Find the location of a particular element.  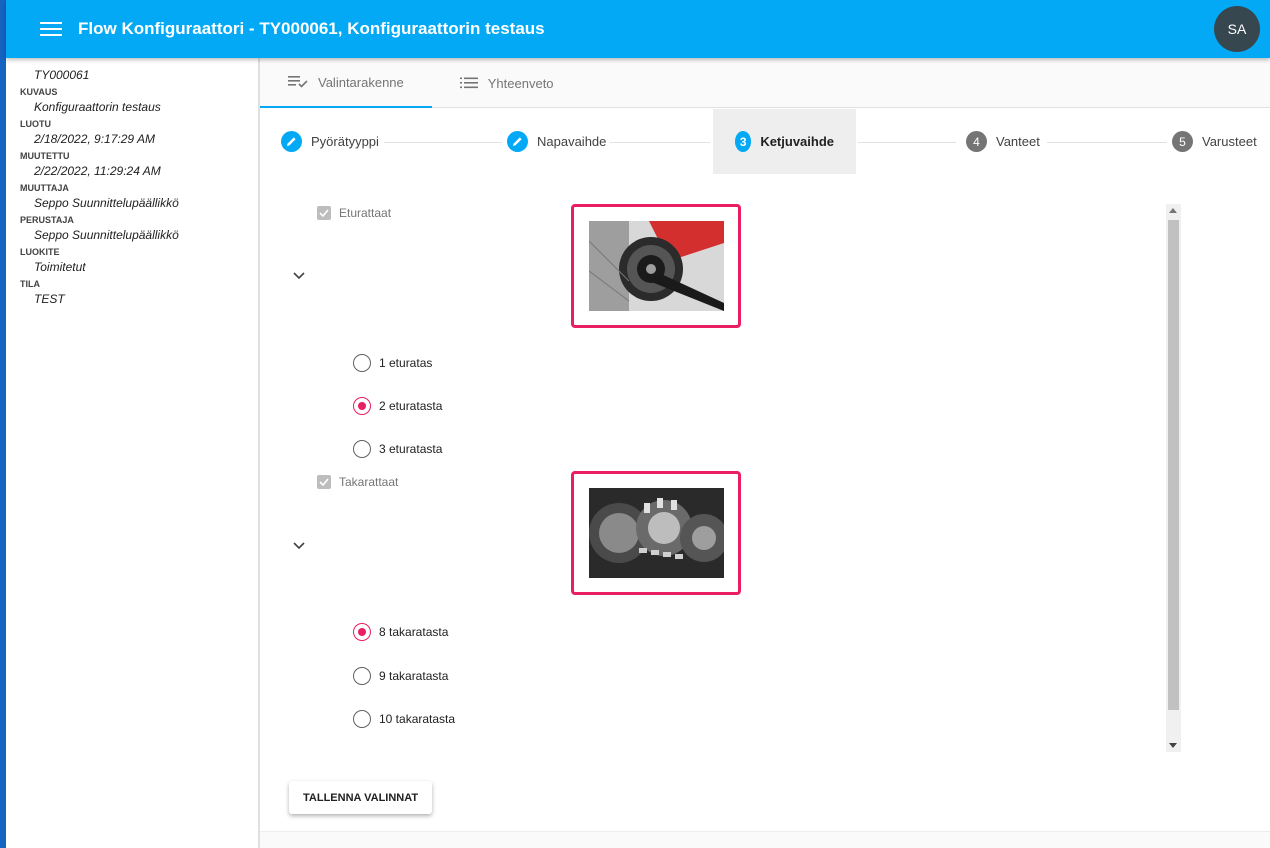

hamburger-menu-icon is located at coordinates (51, 29).